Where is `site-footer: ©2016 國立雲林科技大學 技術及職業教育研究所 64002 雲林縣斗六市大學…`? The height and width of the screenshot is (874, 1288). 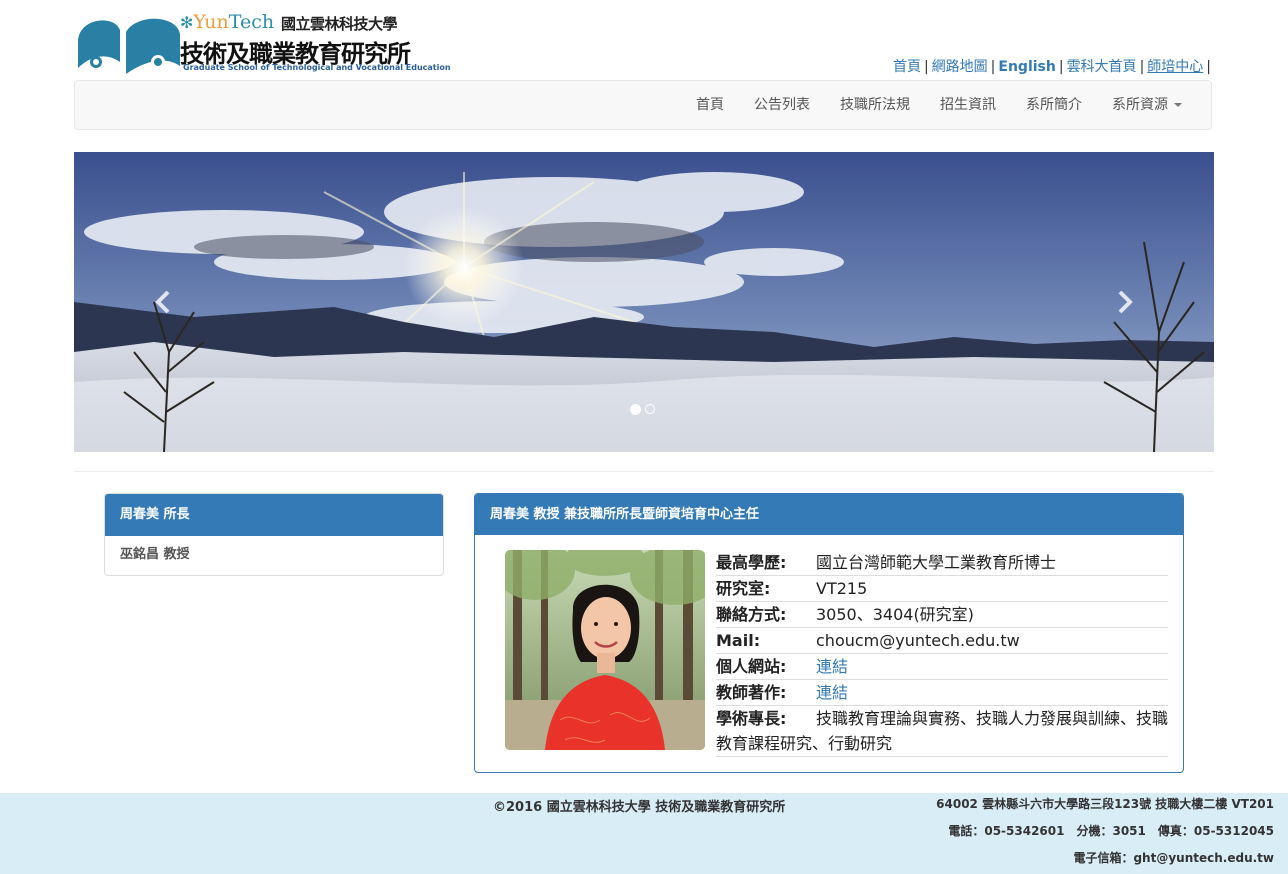 site-footer: ©2016 國立雲林科技大學 技術及職業教育研究所 64002 雲林縣斗六市大學… is located at coordinates (644, 833).